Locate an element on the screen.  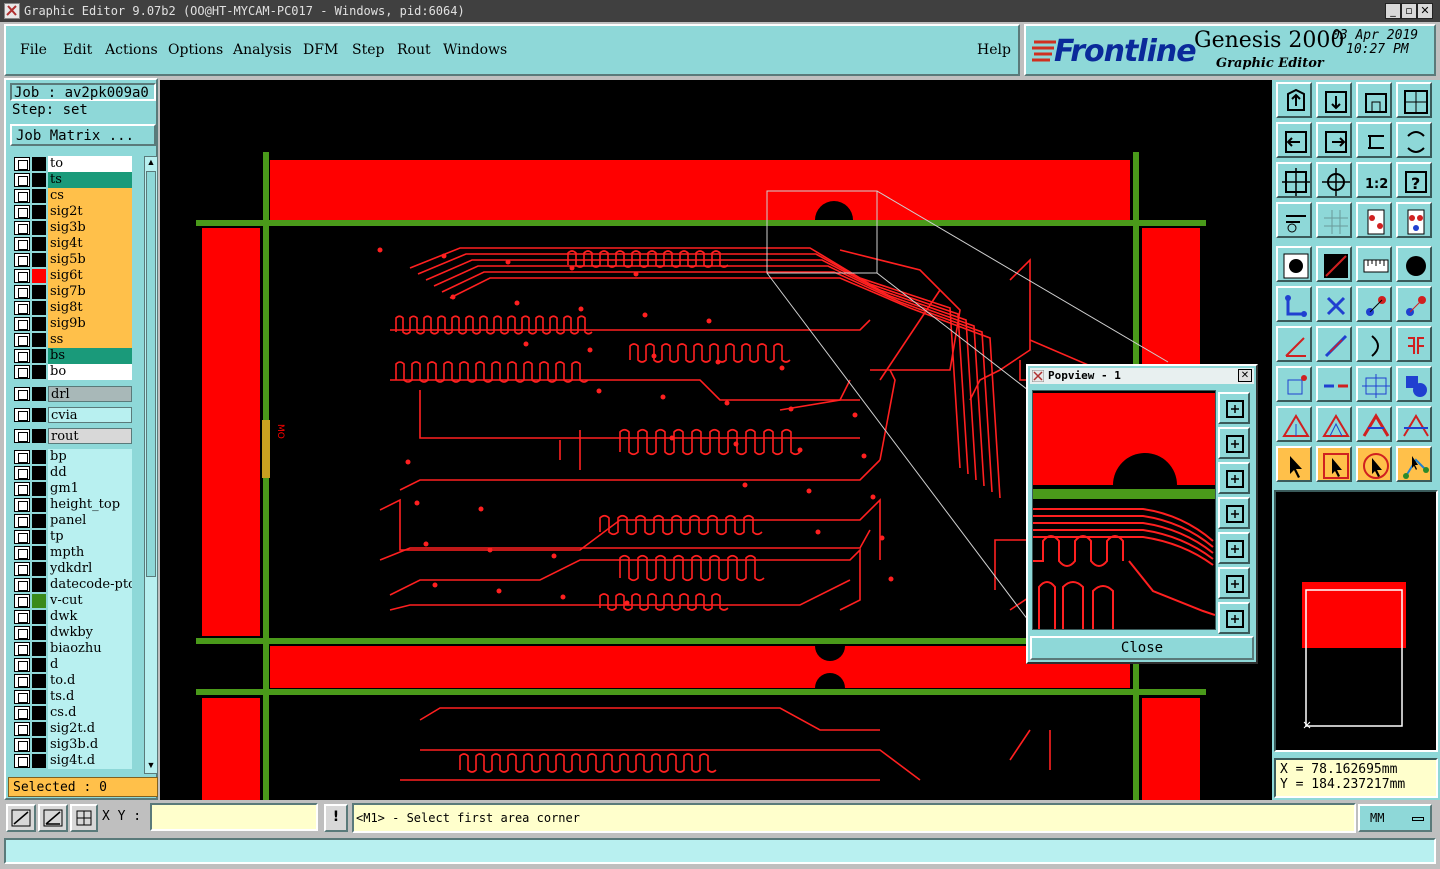
menu-options: Options is located at coordinates (195, 50).